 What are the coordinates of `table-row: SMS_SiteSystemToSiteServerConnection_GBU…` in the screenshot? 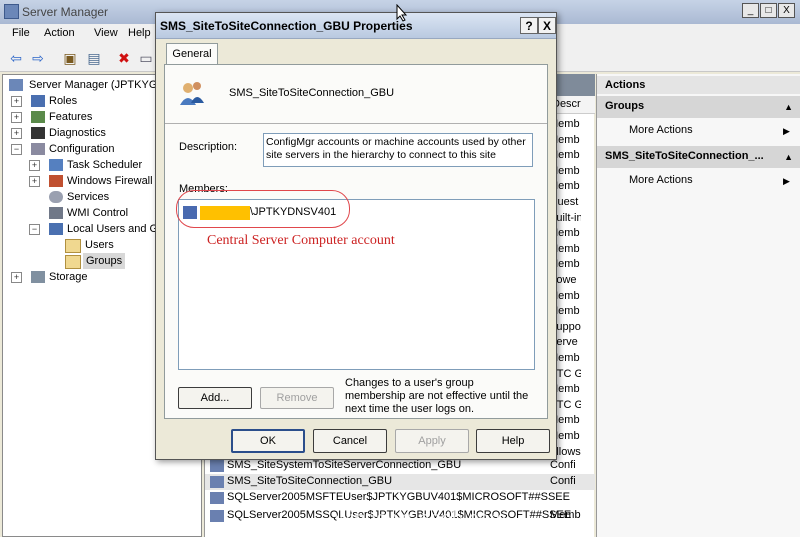 It's located at (400, 466).